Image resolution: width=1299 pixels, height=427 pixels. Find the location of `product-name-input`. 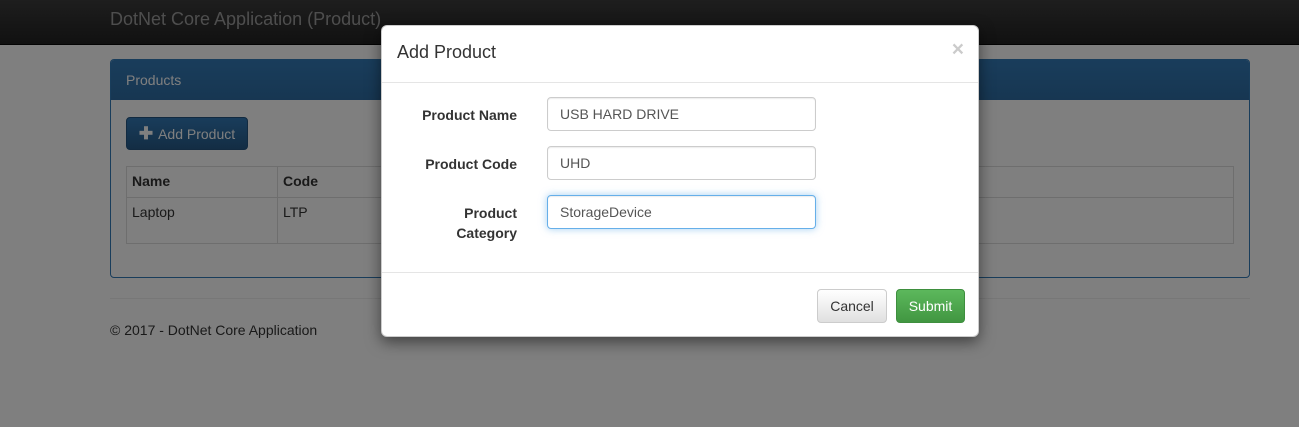

product-name-input is located at coordinates (681, 114).